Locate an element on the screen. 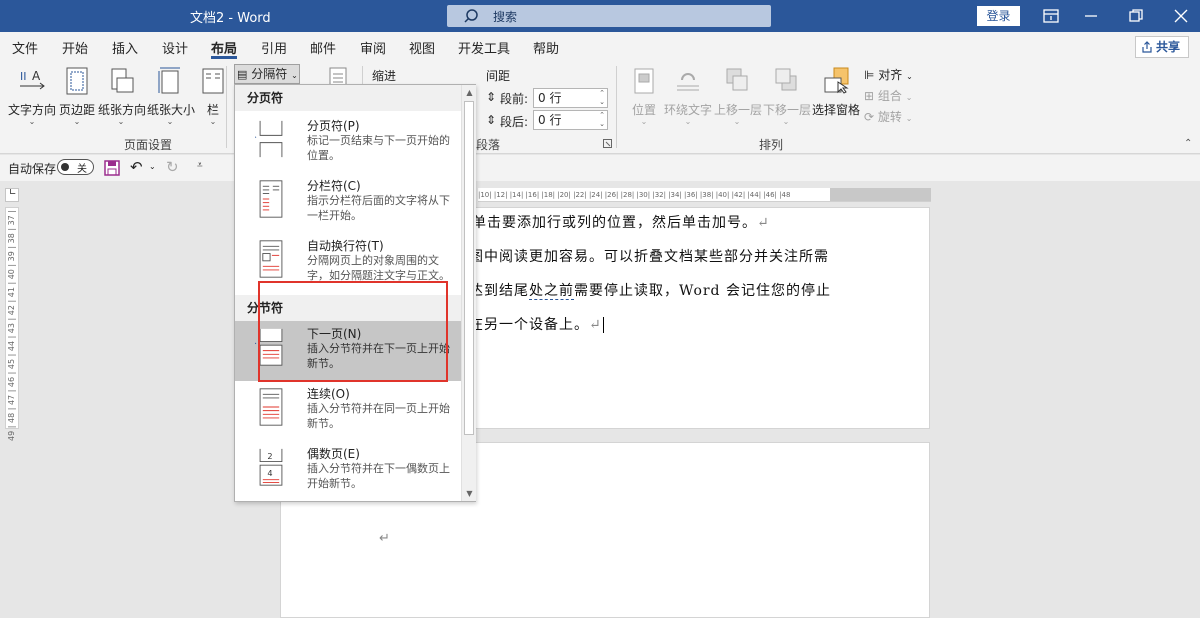  align-label: 对齐 is located at coordinates (890, 75).